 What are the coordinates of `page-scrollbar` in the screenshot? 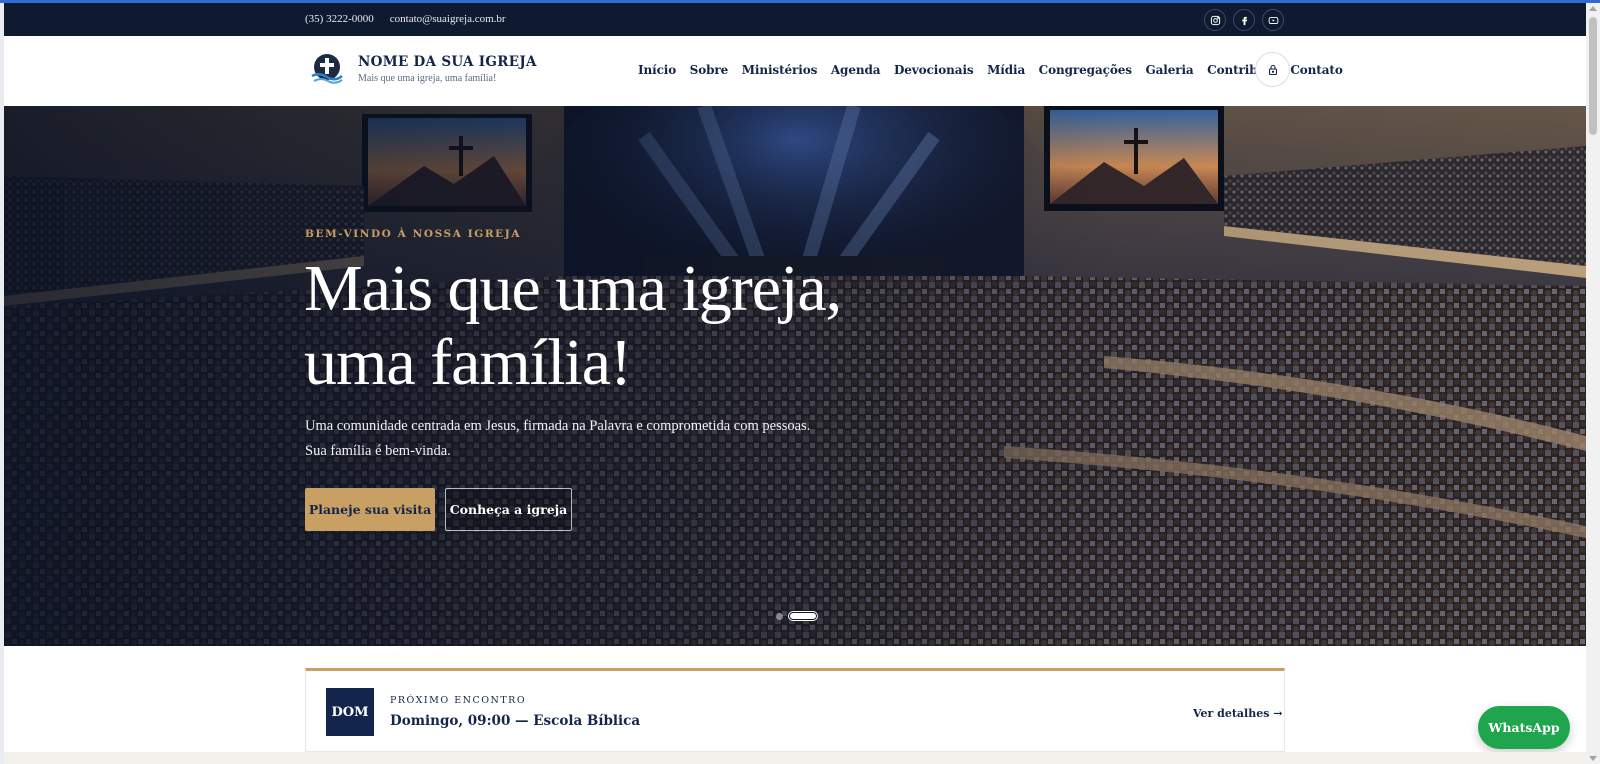 It's located at (1593, 383).